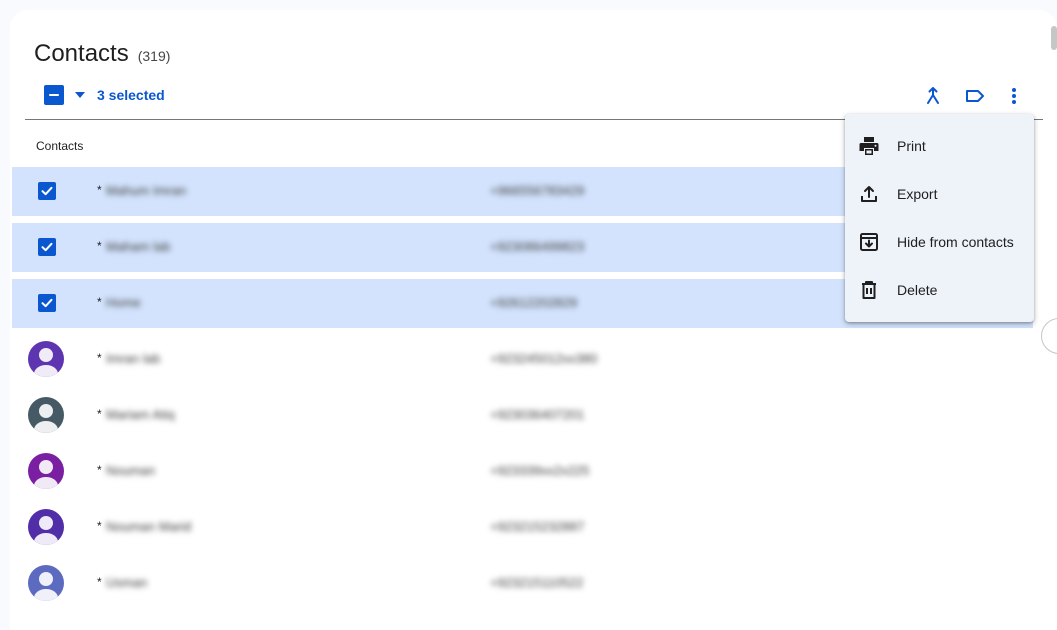  Describe the element at coordinates (537, 414) in the screenshot. I see `contact-phone: +923036407201` at that location.